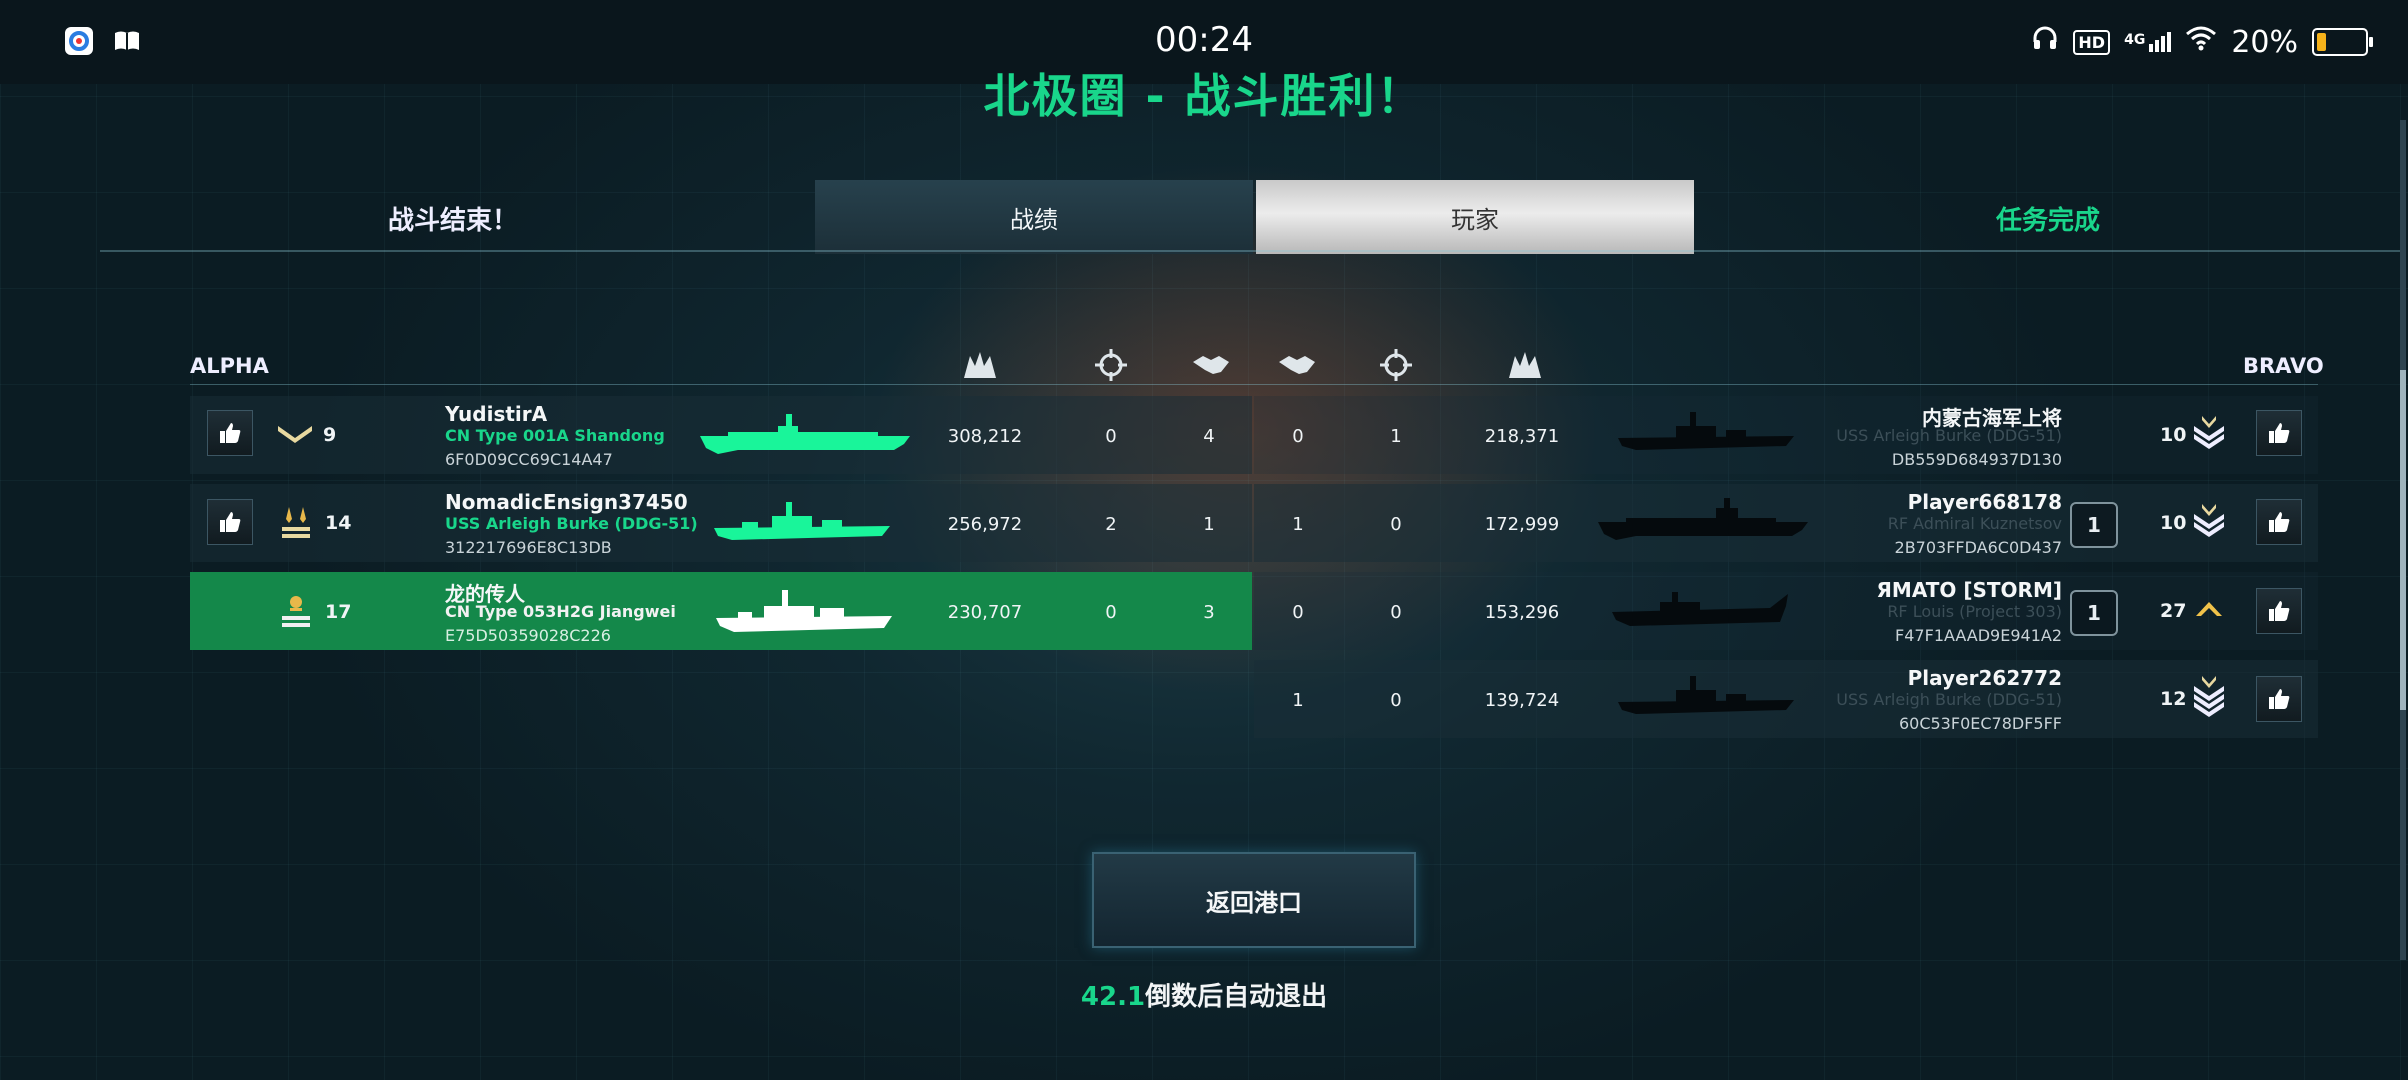 This screenshot has height=1080, width=2408. I want to click on battle-over-label: 战斗结束！, so click(453, 221).